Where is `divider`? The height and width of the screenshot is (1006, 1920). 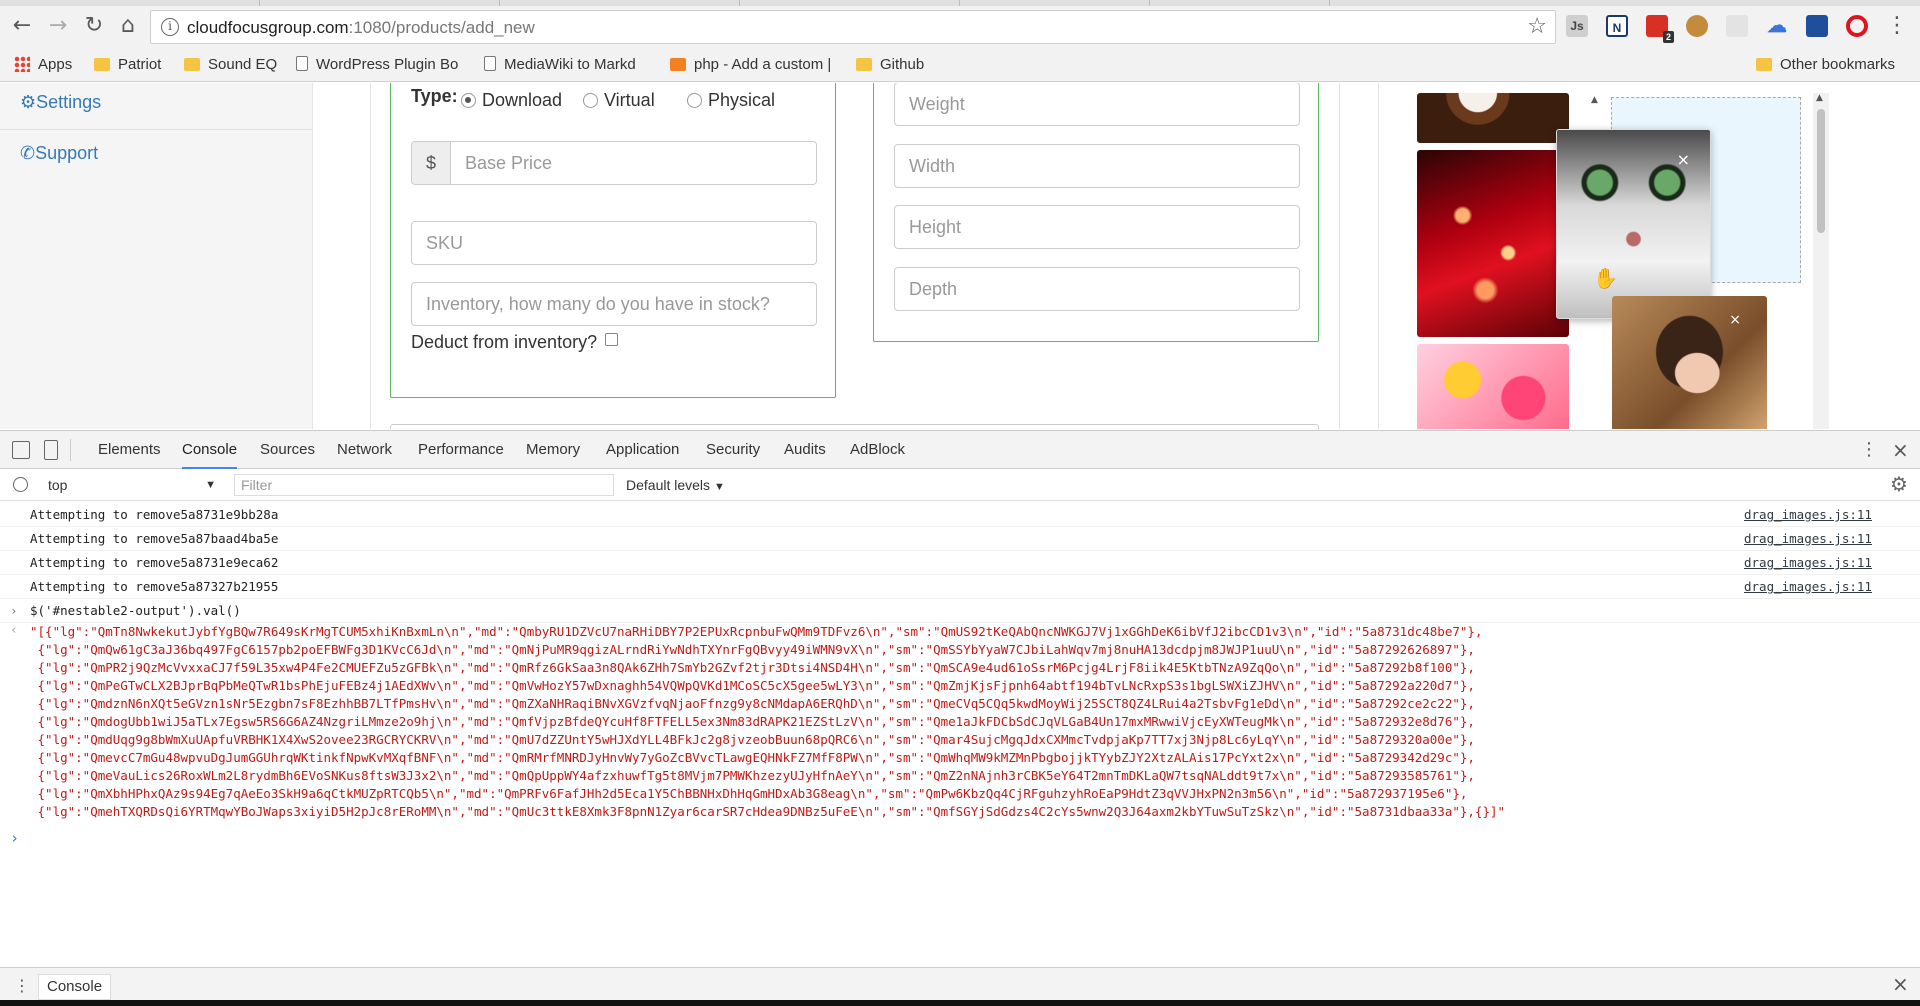
divider is located at coordinates (156, 129).